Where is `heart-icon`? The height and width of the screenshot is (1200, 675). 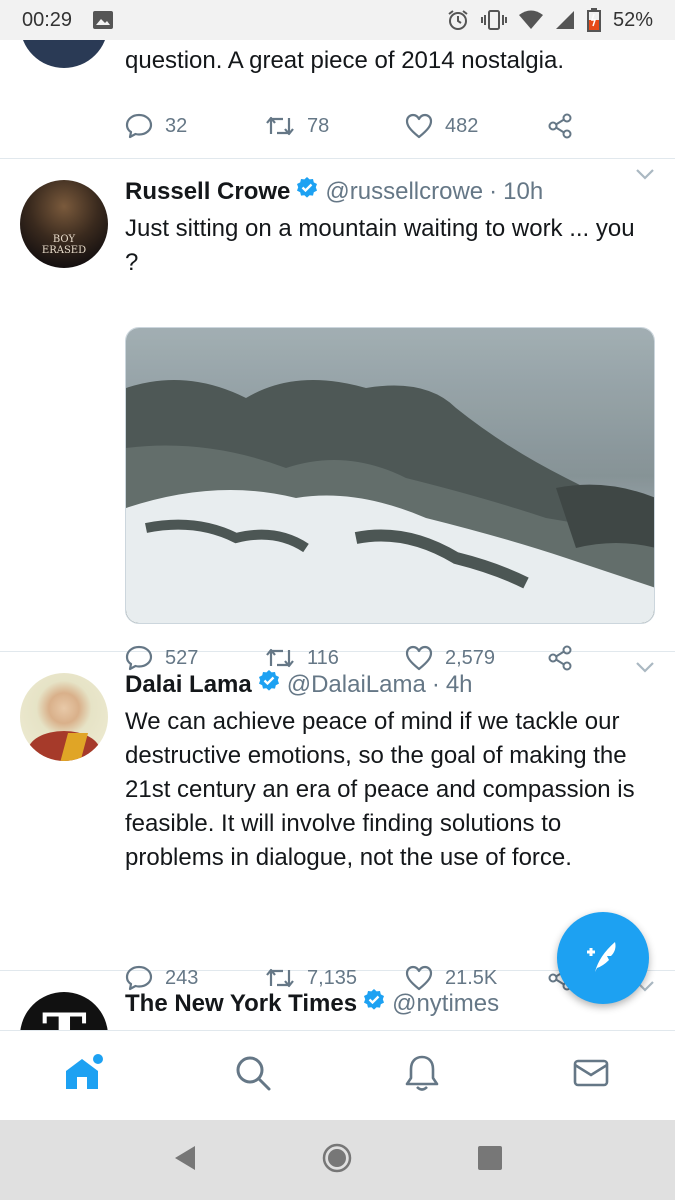 heart-icon is located at coordinates (419, 126).